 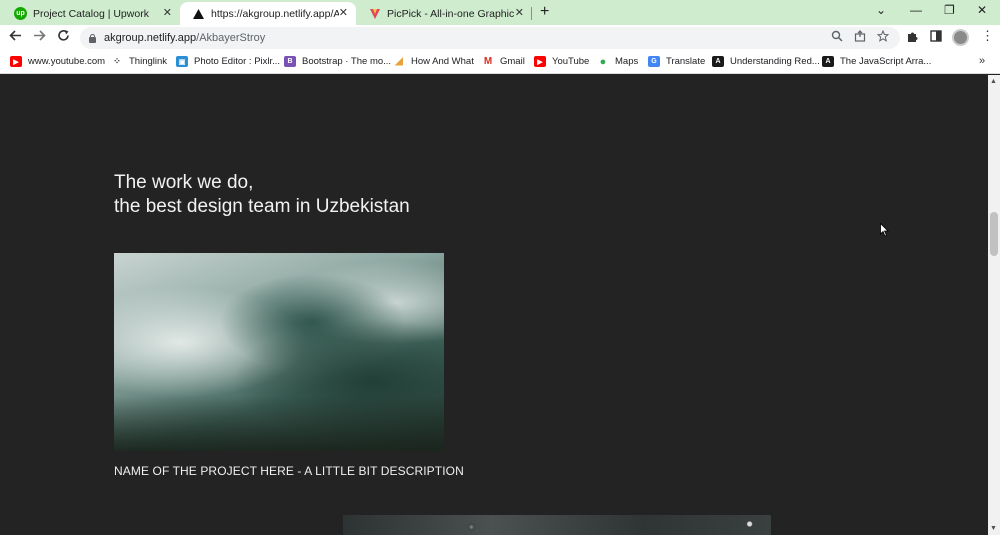 What do you see at coordinates (184, 182) in the screenshot?
I see `heading-line-1: The work we do,` at bounding box center [184, 182].